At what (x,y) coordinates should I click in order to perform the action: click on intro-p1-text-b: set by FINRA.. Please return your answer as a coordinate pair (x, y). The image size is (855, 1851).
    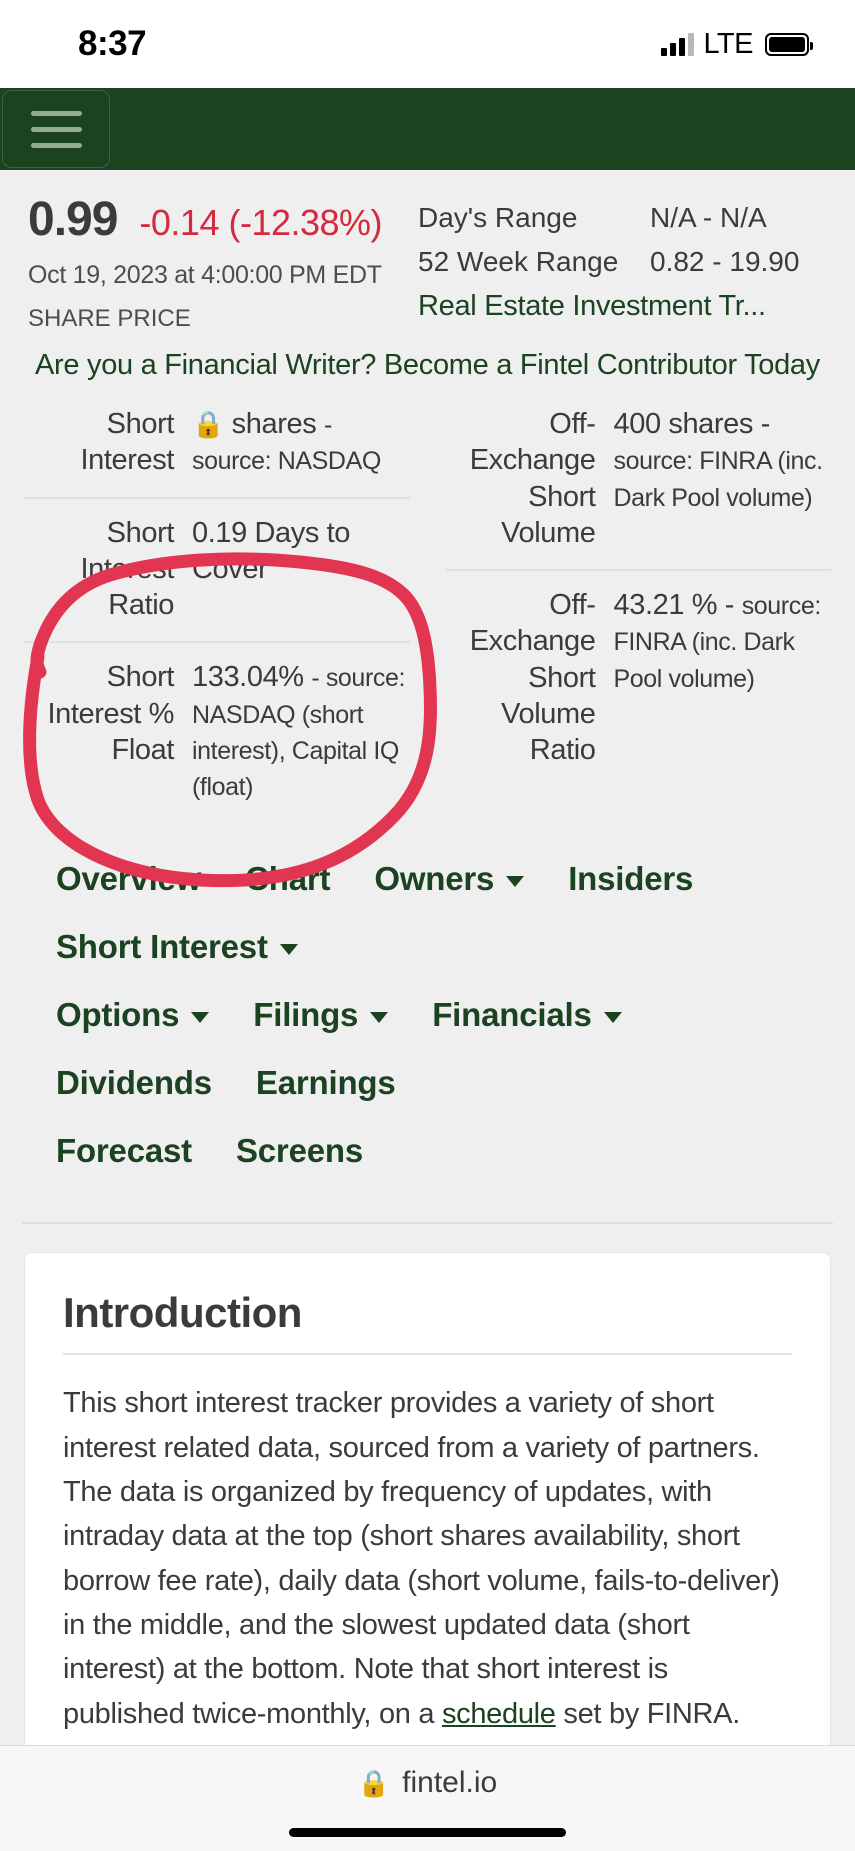
    Looking at the image, I should click on (647, 1713).